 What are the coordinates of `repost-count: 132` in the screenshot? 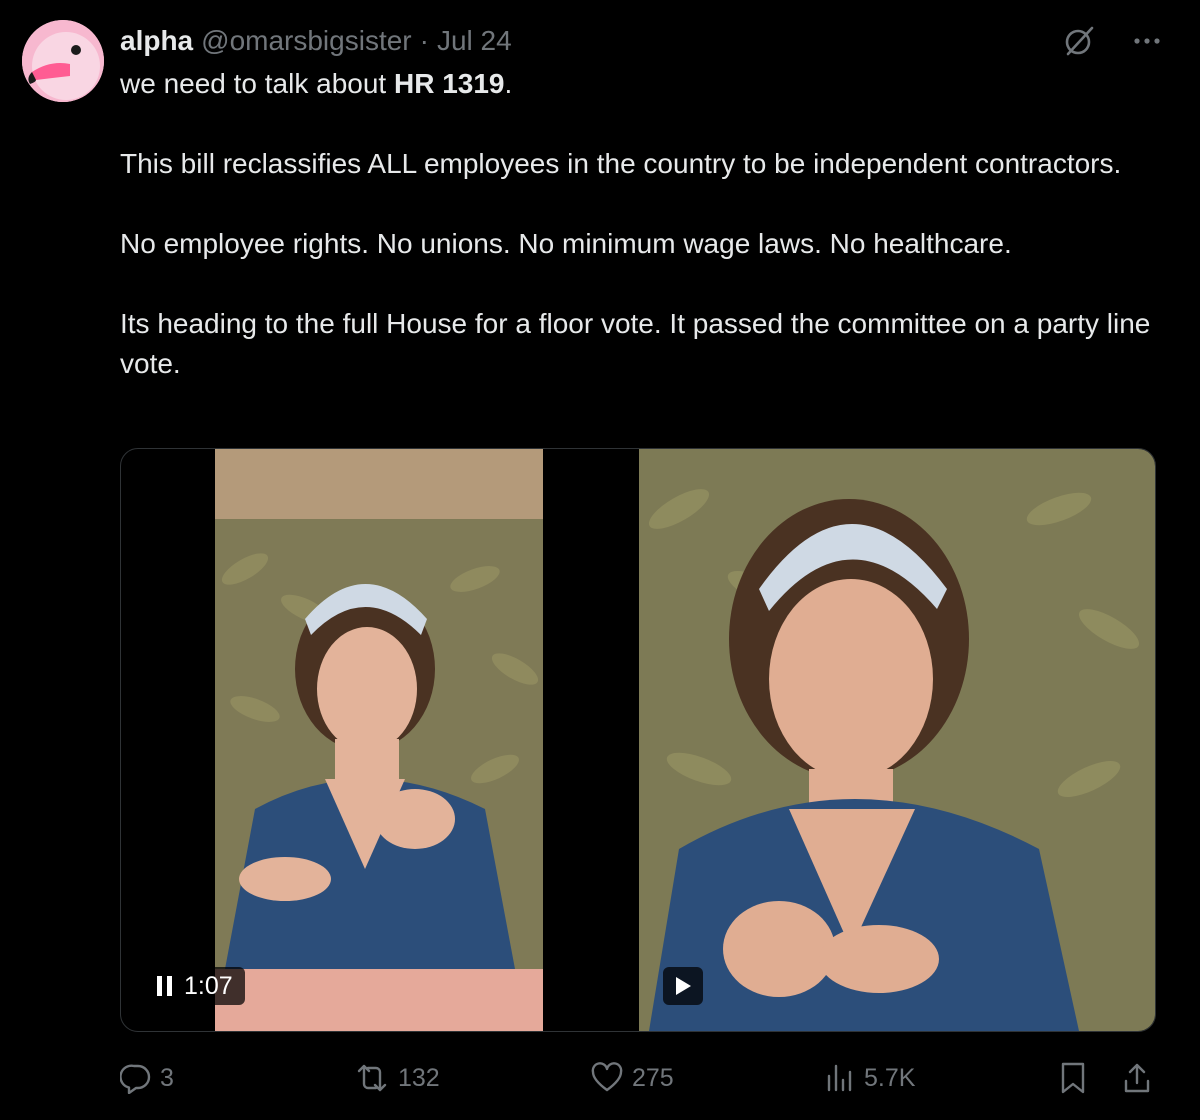 It's located at (419, 1077).